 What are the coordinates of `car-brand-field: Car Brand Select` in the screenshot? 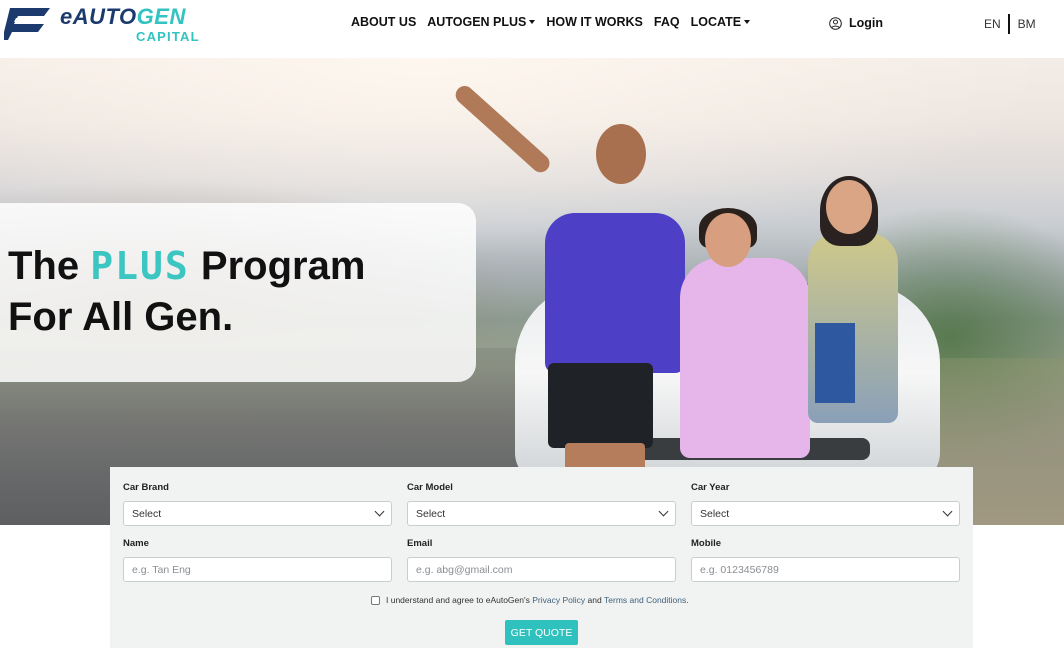 It's located at (257, 504).